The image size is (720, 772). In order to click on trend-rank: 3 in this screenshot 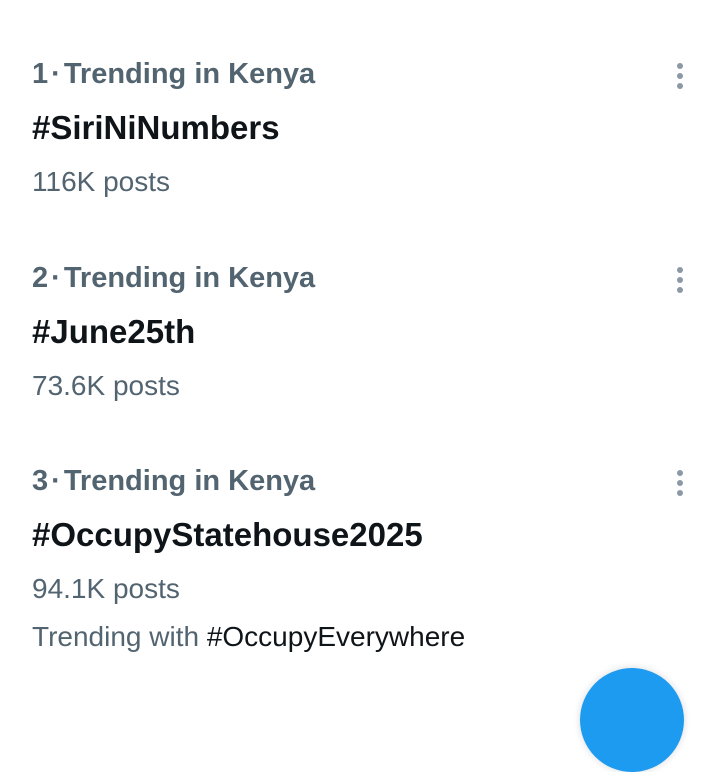, I will do `click(40, 481)`.